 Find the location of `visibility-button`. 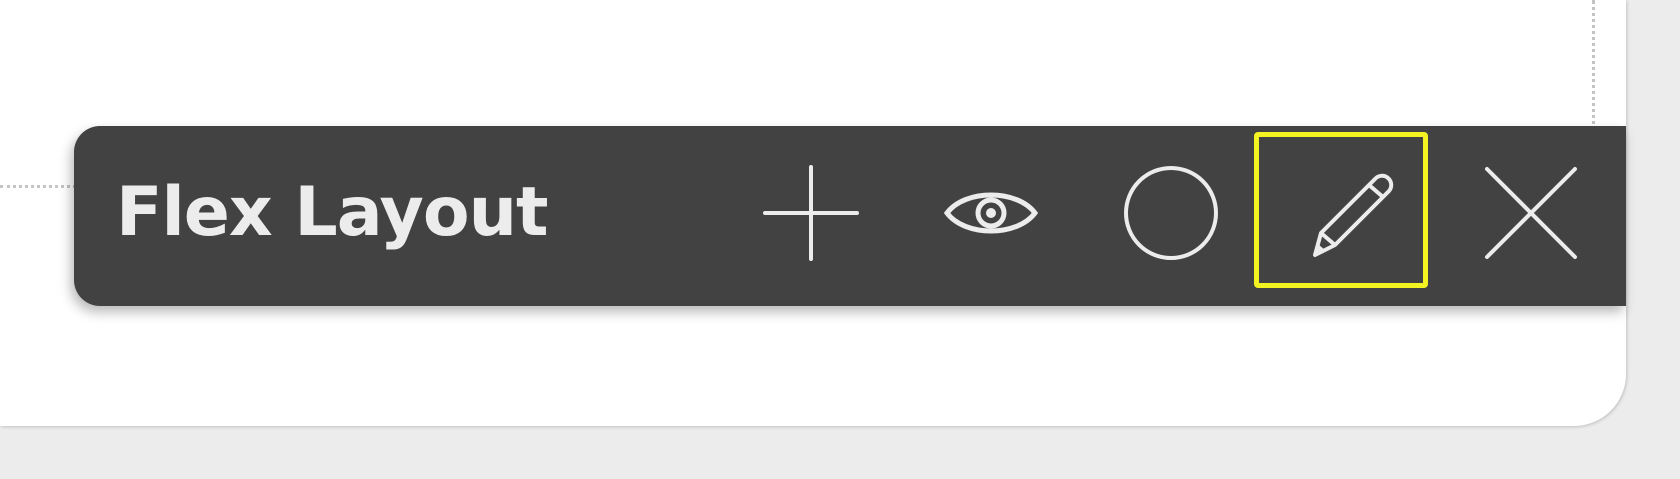

visibility-button is located at coordinates (991, 213).